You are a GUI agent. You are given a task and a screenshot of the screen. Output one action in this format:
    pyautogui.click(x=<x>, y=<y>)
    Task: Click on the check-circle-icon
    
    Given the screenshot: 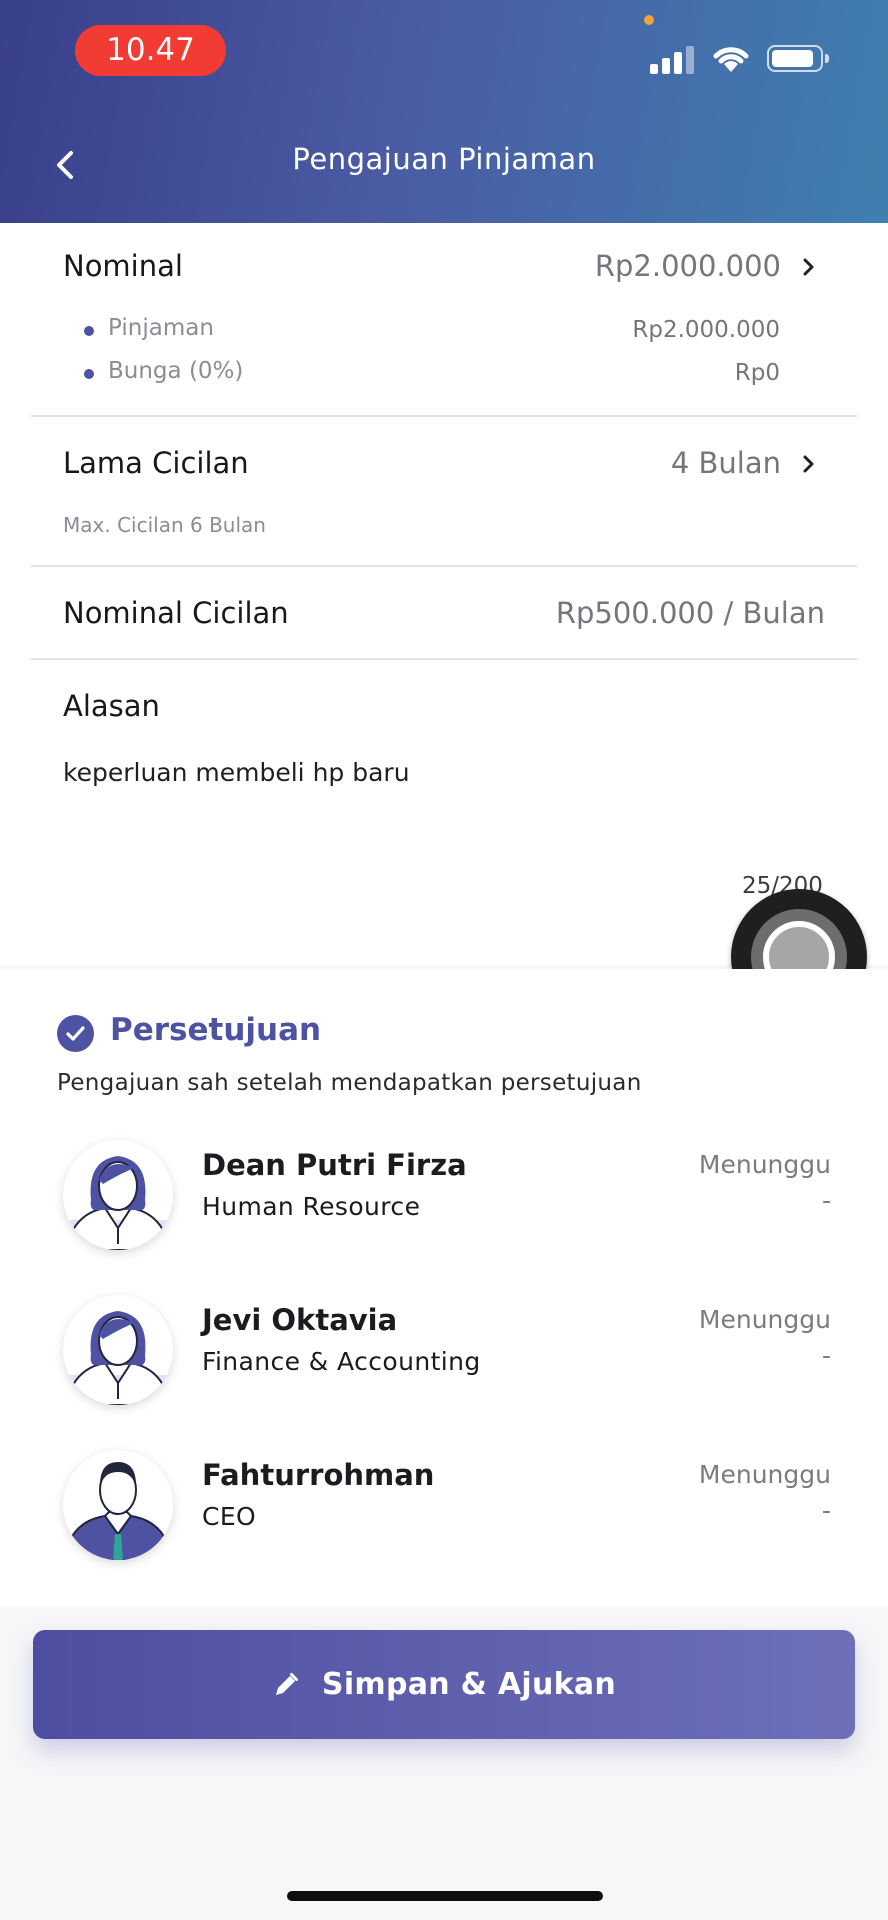 What is the action you would take?
    pyautogui.click(x=75, y=1033)
    